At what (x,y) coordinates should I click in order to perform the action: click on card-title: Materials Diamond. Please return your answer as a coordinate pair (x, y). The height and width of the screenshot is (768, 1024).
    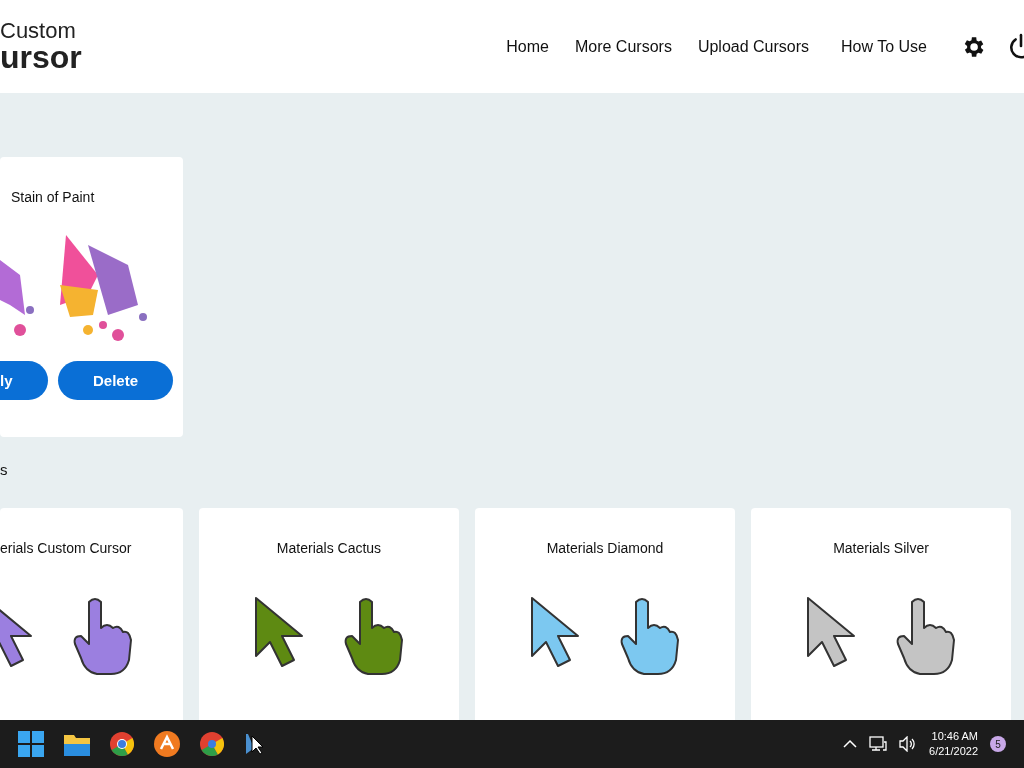
    Looking at the image, I should click on (605, 548).